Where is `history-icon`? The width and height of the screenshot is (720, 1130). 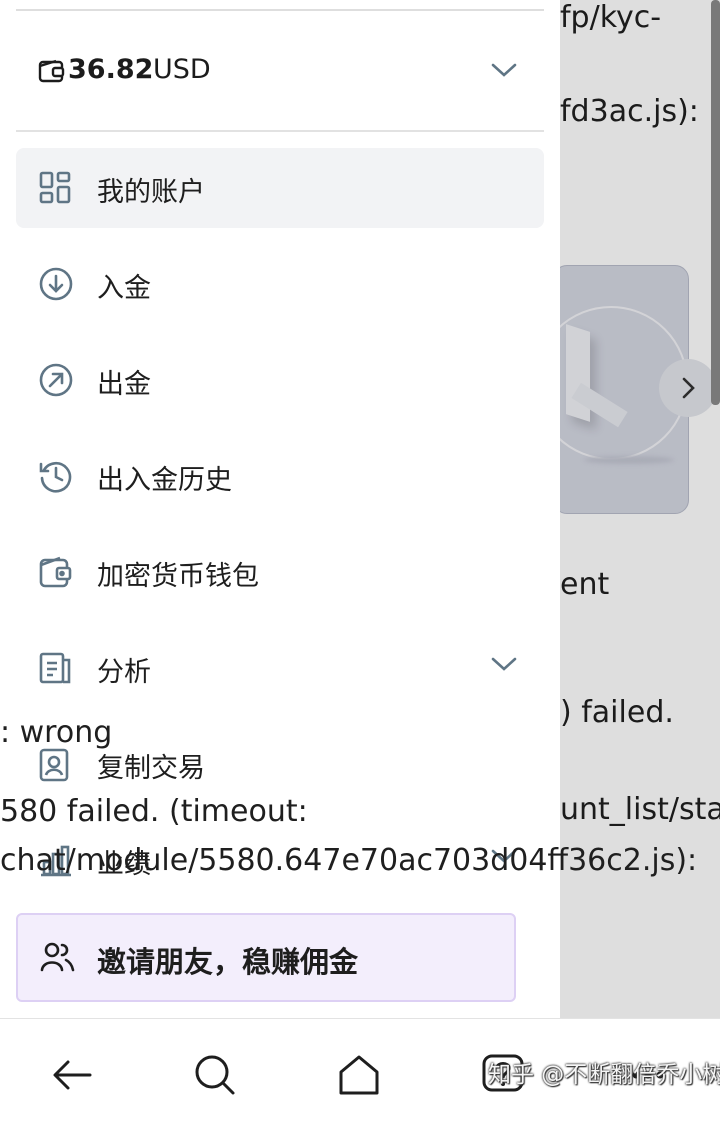 history-icon is located at coordinates (55, 477).